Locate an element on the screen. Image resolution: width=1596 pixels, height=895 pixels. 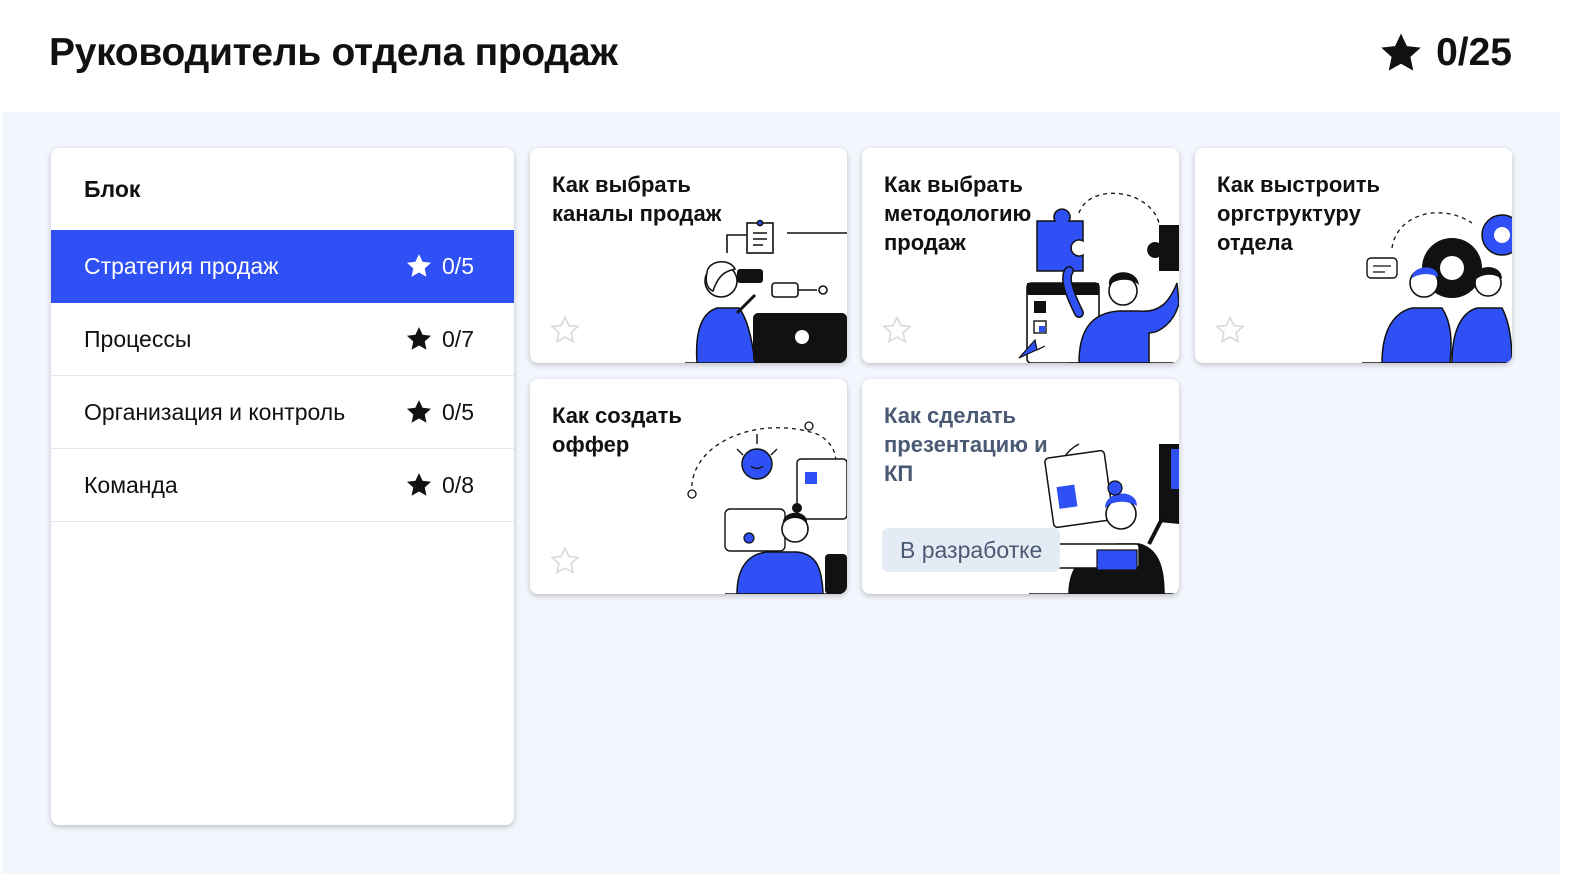
sidebar-item-team: Команда 0/8 is located at coordinates (282, 485).